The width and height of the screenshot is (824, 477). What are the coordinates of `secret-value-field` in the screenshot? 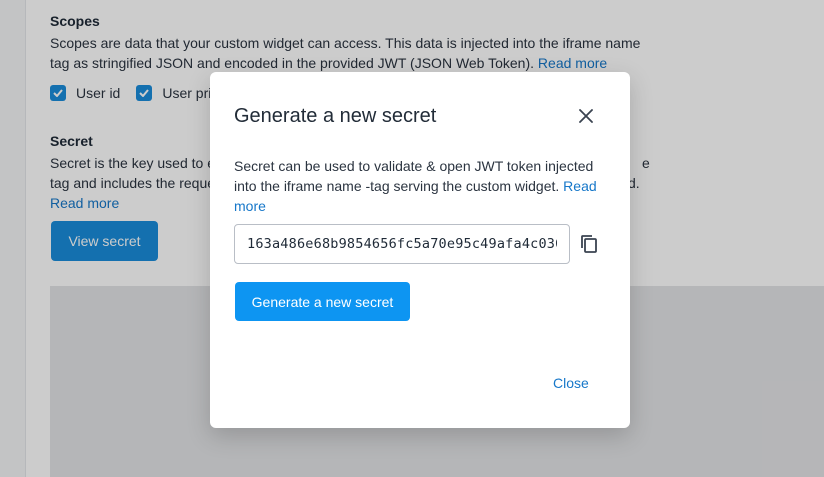 It's located at (402, 244).